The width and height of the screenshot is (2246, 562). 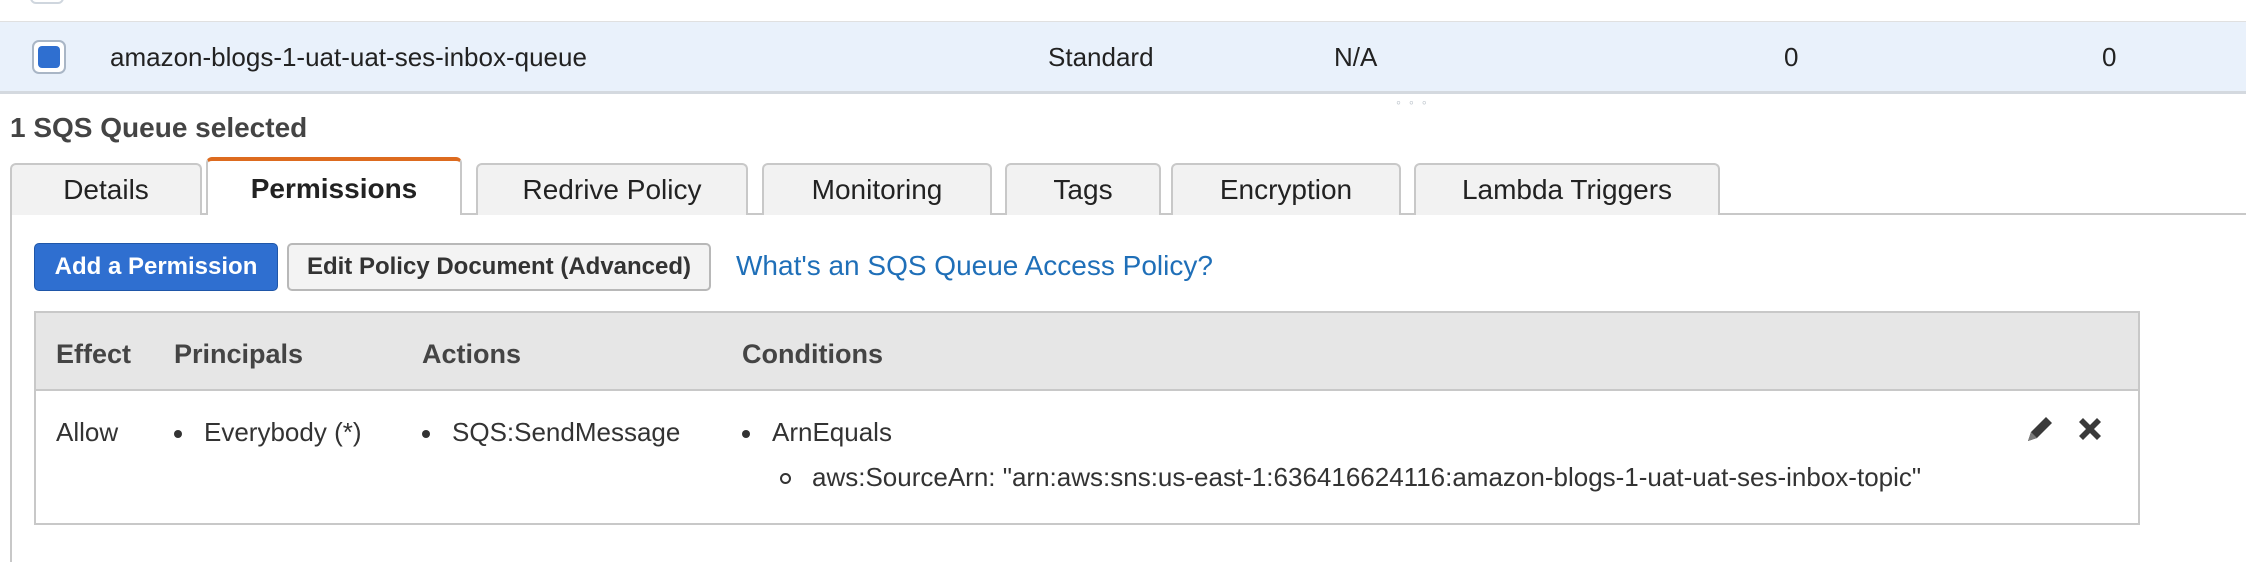 What do you see at coordinates (612, 189) in the screenshot?
I see `tab-redrive-policy: Redrive Policy` at bounding box center [612, 189].